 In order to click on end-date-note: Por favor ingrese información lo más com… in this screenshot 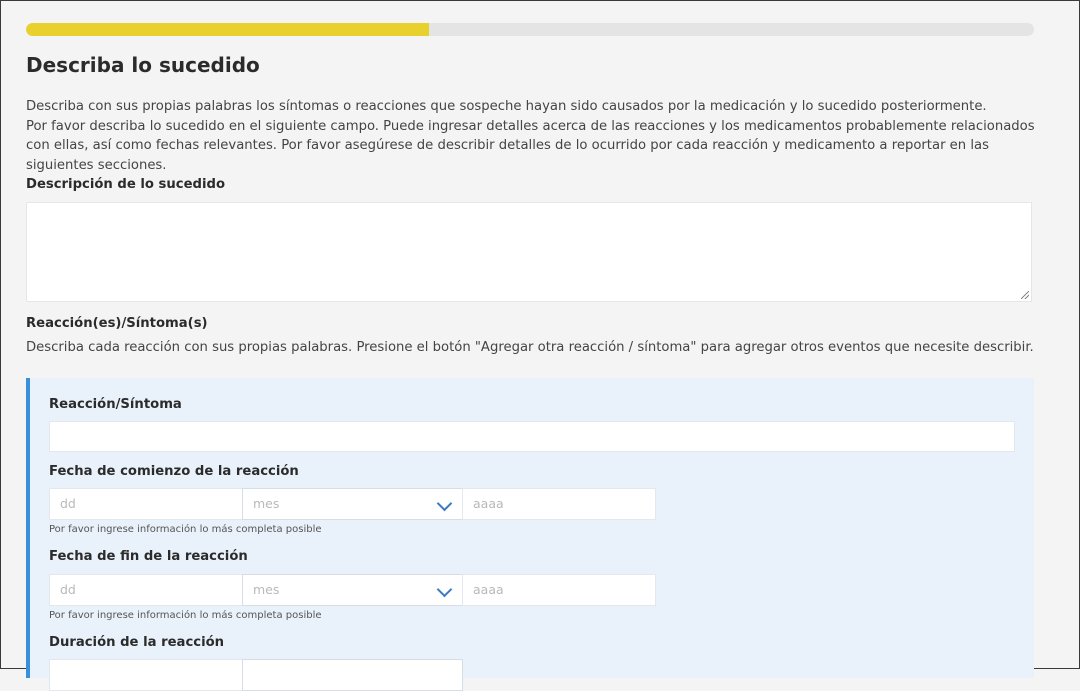, I will do `click(185, 615)`.